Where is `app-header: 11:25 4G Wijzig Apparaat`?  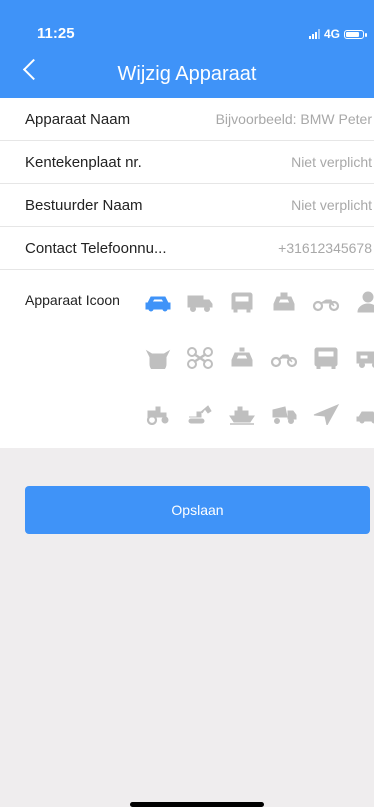 app-header: 11:25 4G Wijzig Apparaat is located at coordinates (187, 49).